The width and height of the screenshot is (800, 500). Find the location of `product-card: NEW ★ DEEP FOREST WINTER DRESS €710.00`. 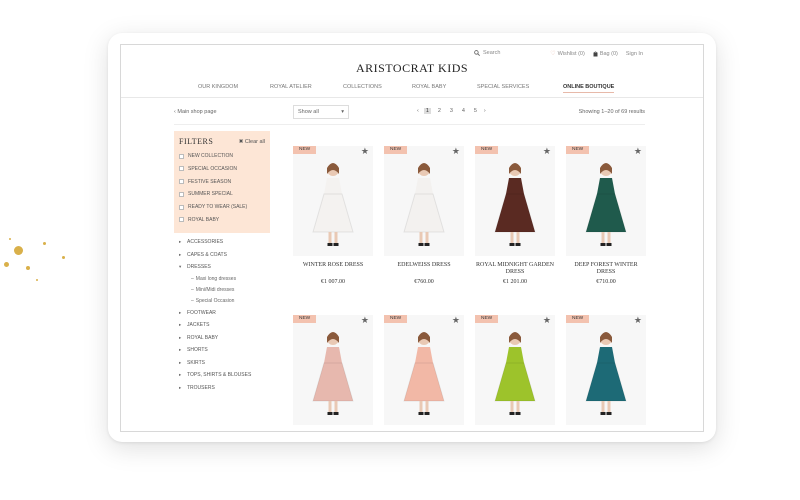

product-card: NEW ★ DEEP FOREST WINTER DRESS €710.00 is located at coordinates (606, 215).